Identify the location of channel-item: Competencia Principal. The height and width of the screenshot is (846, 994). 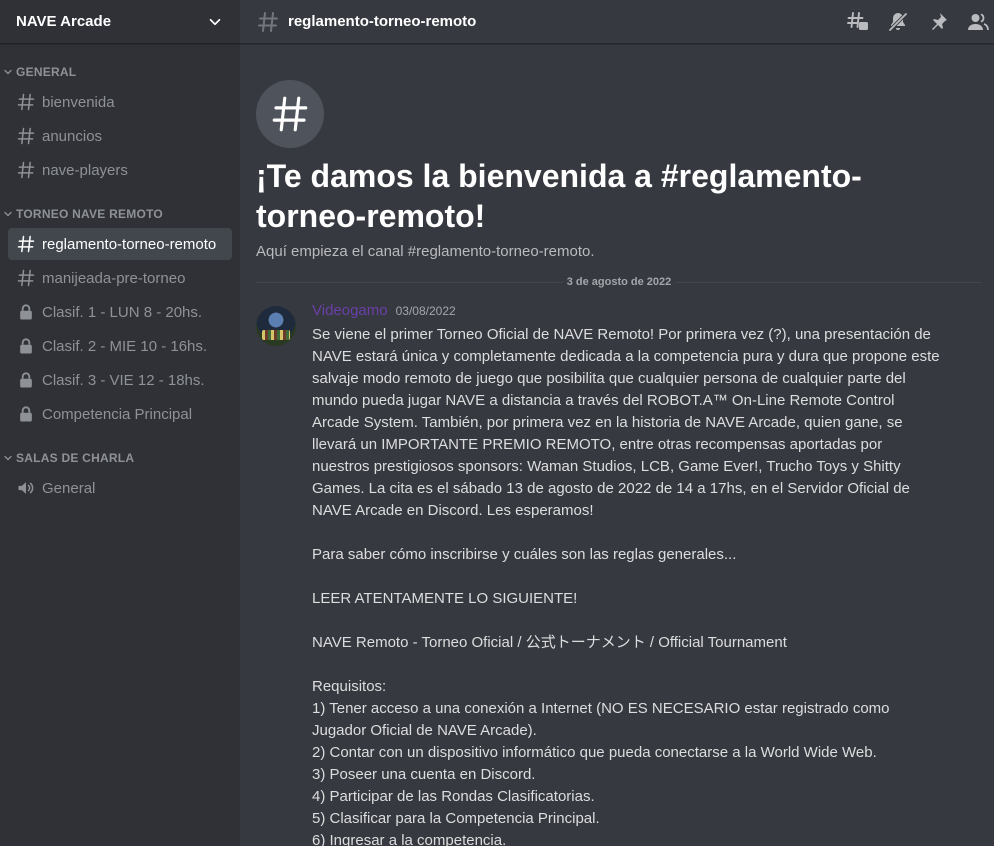
(120, 414).